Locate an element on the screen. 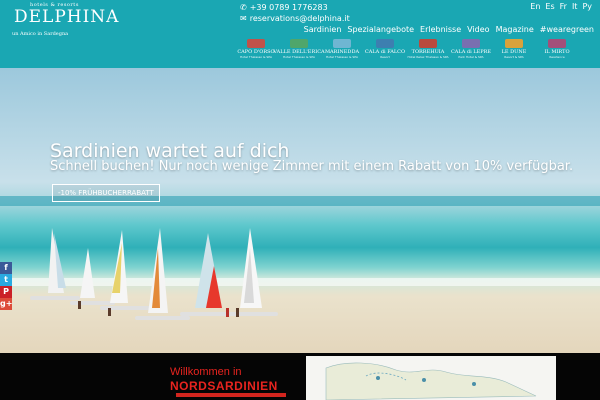  hotel-category: Resort & SPA is located at coordinates (514, 57).